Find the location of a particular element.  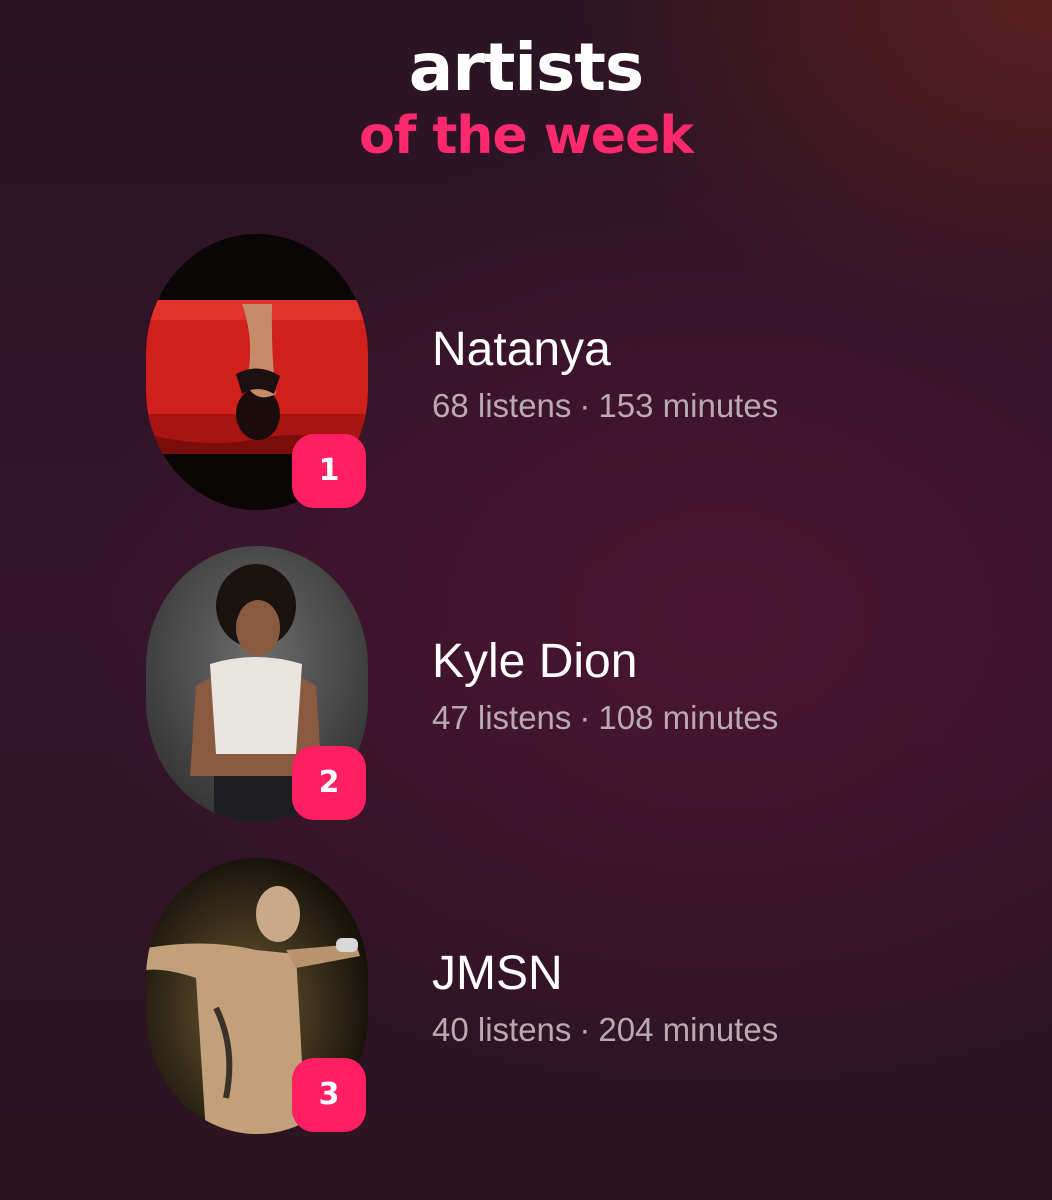

minutes-count: 153 minutes is located at coordinates (688, 405).